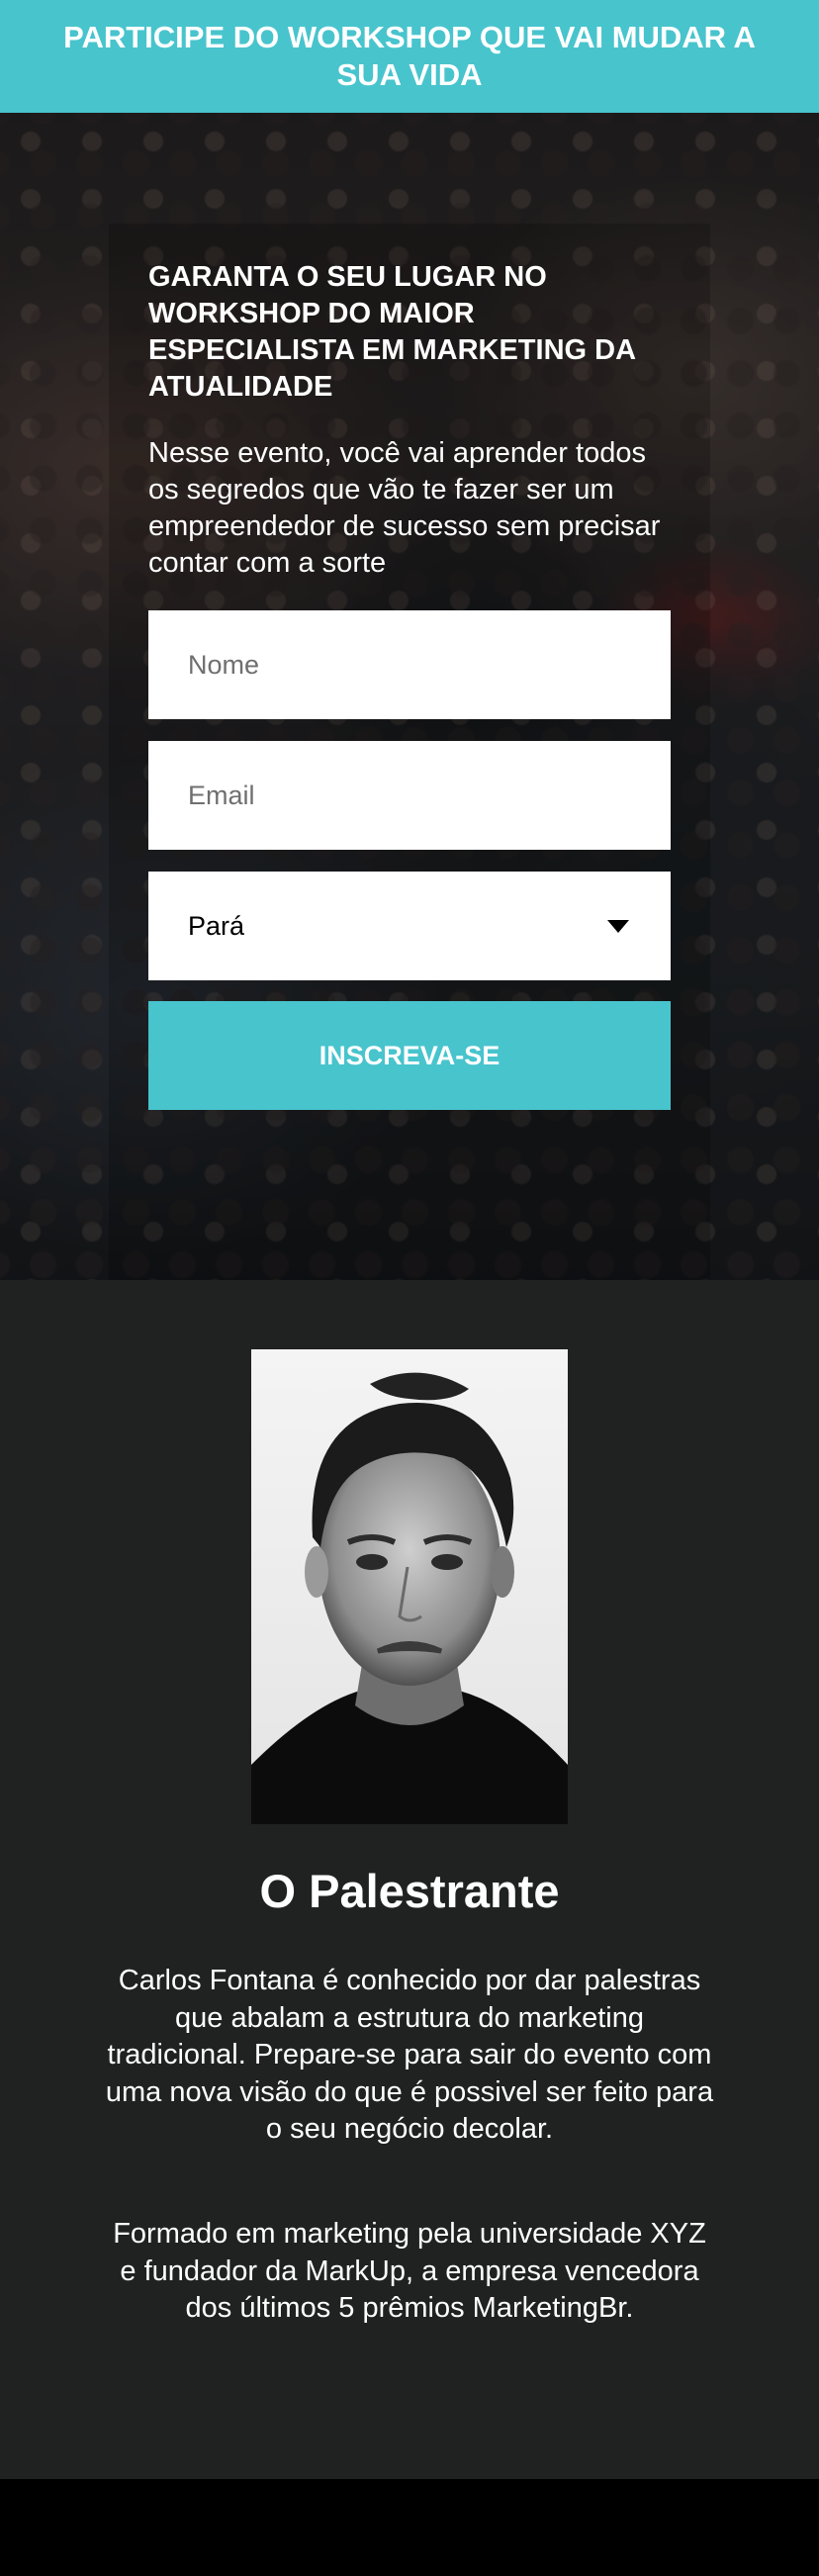  Describe the element at coordinates (409, 926) in the screenshot. I see `state-select: Pará` at that location.